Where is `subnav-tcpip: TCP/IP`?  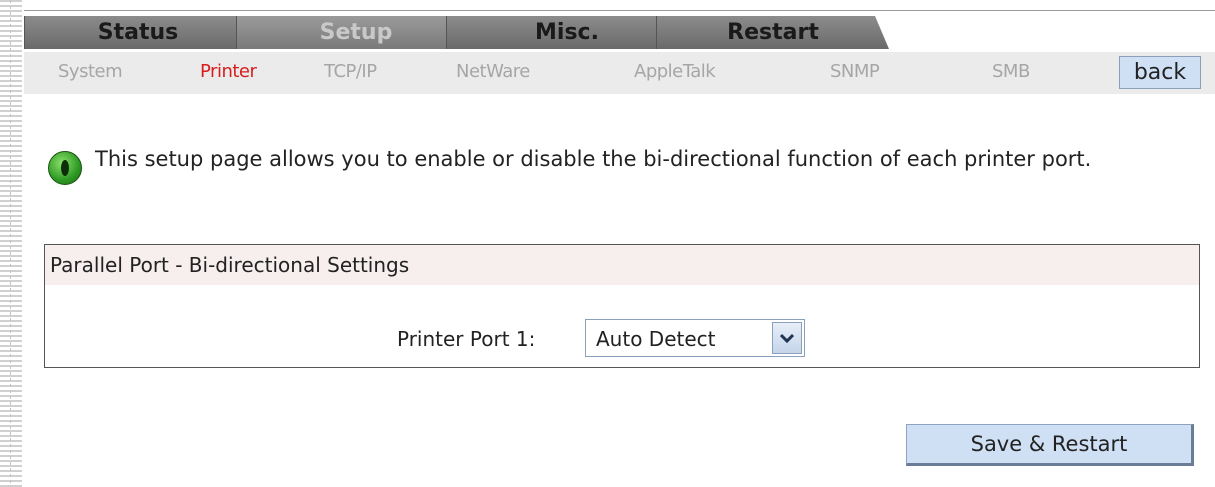
subnav-tcpip: TCP/IP is located at coordinates (350, 71).